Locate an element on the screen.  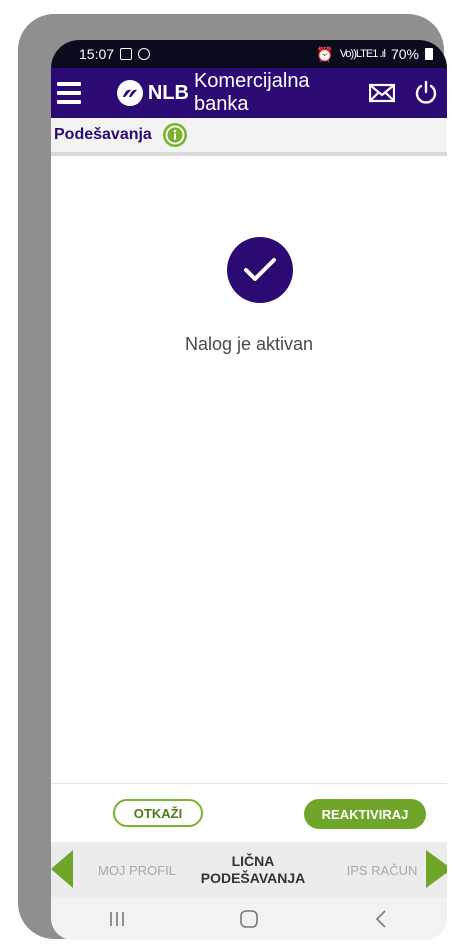
menu-icon is located at coordinates (69, 93).